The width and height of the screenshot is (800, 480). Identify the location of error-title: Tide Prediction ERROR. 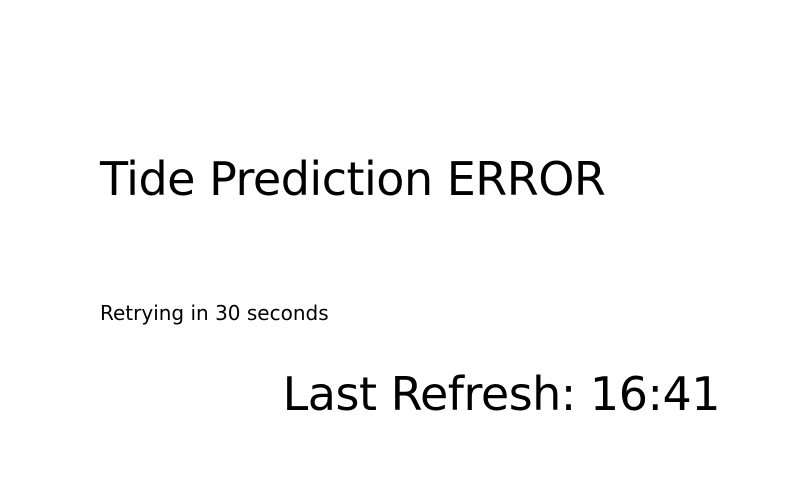
(353, 179).